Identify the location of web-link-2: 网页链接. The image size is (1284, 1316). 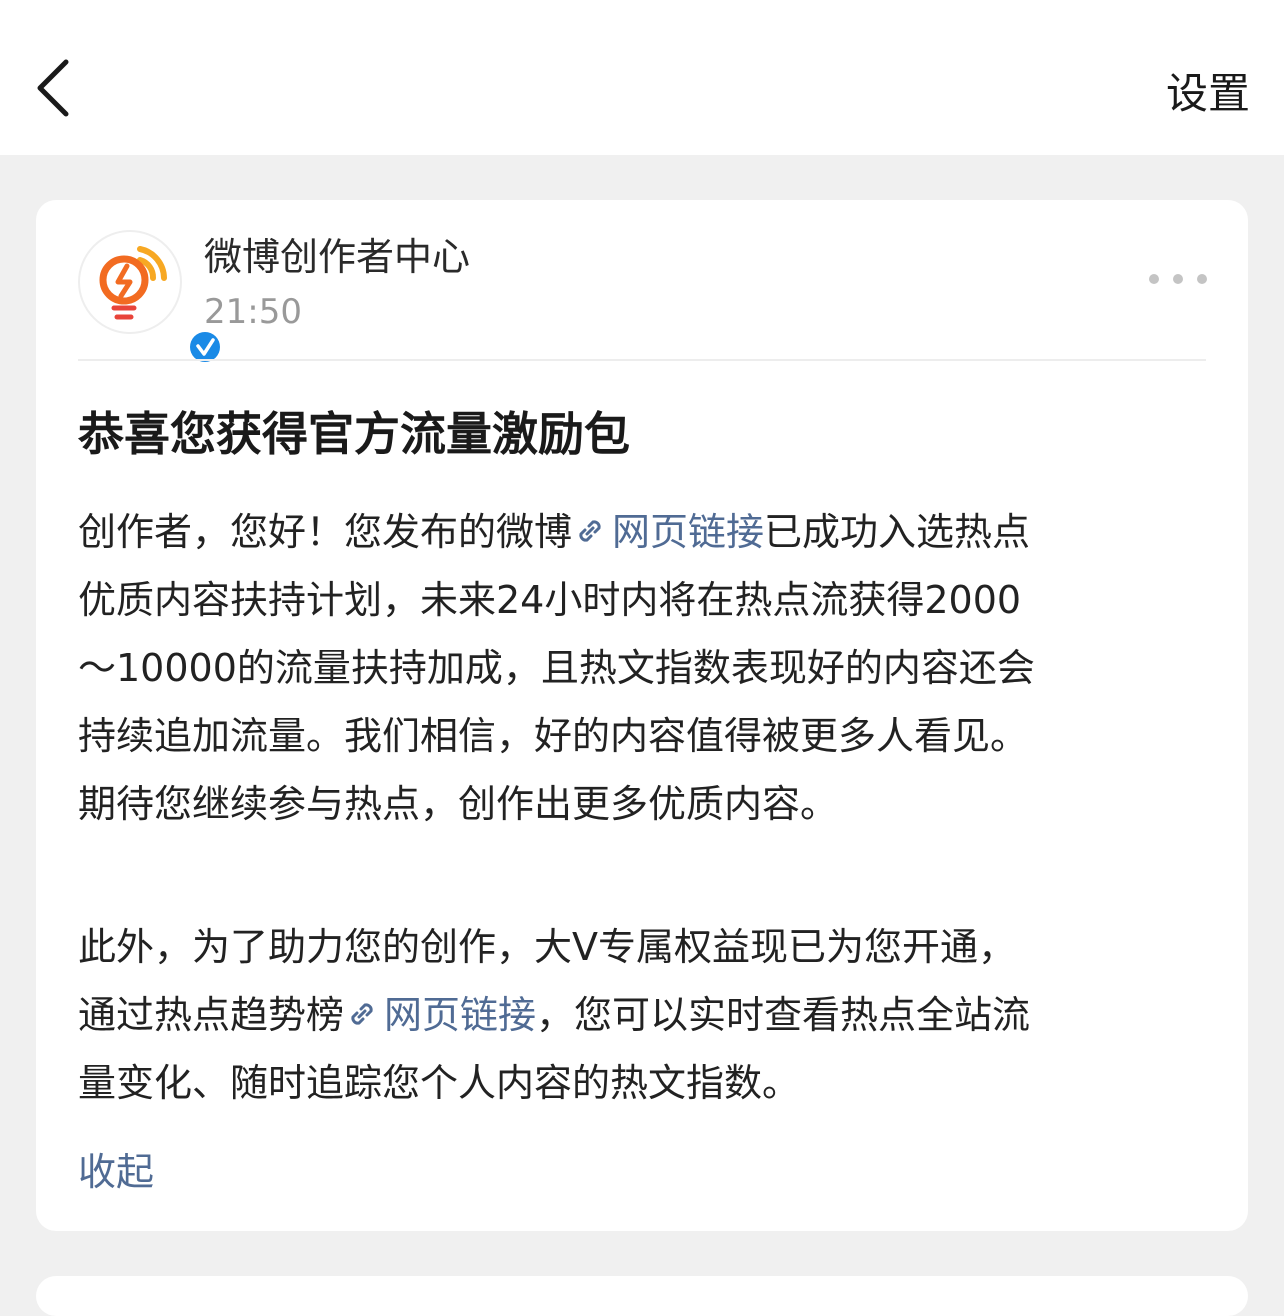
(440, 1015).